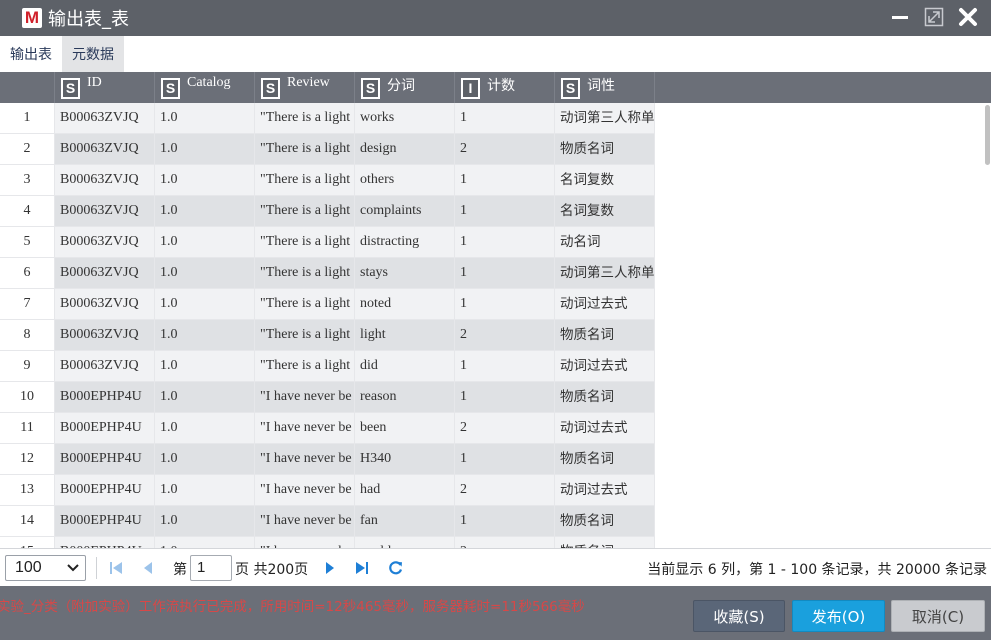 This screenshot has height=640, width=991. What do you see at coordinates (605, 180) in the screenshot?
I see `cell-pos: 名词复数` at bounding box center [605, 180].